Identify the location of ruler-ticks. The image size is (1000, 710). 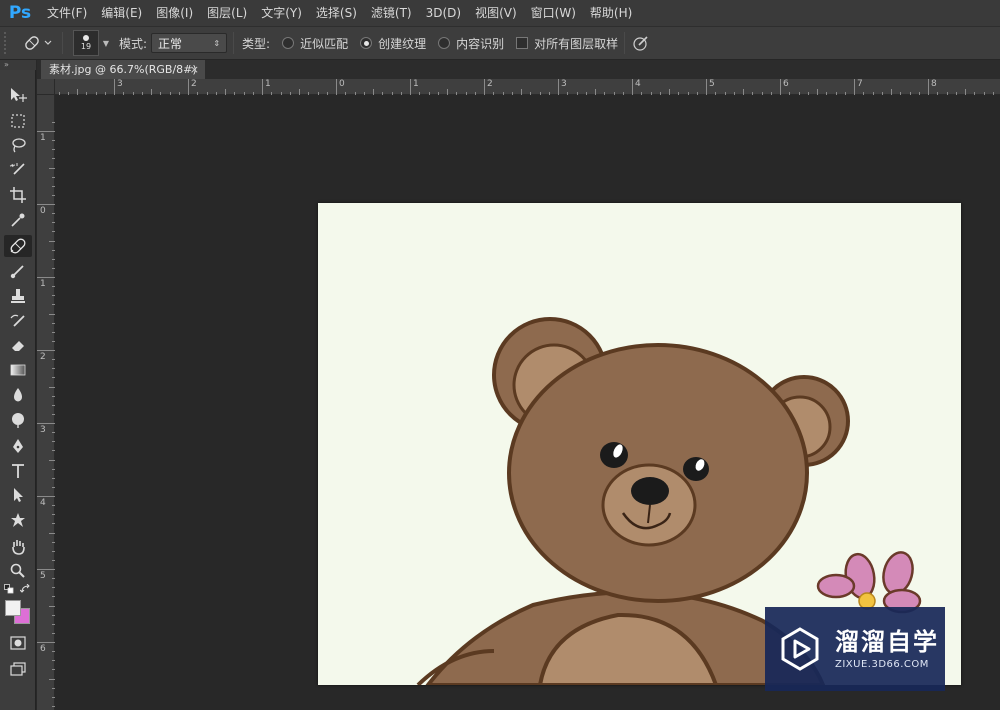
(46, 414).